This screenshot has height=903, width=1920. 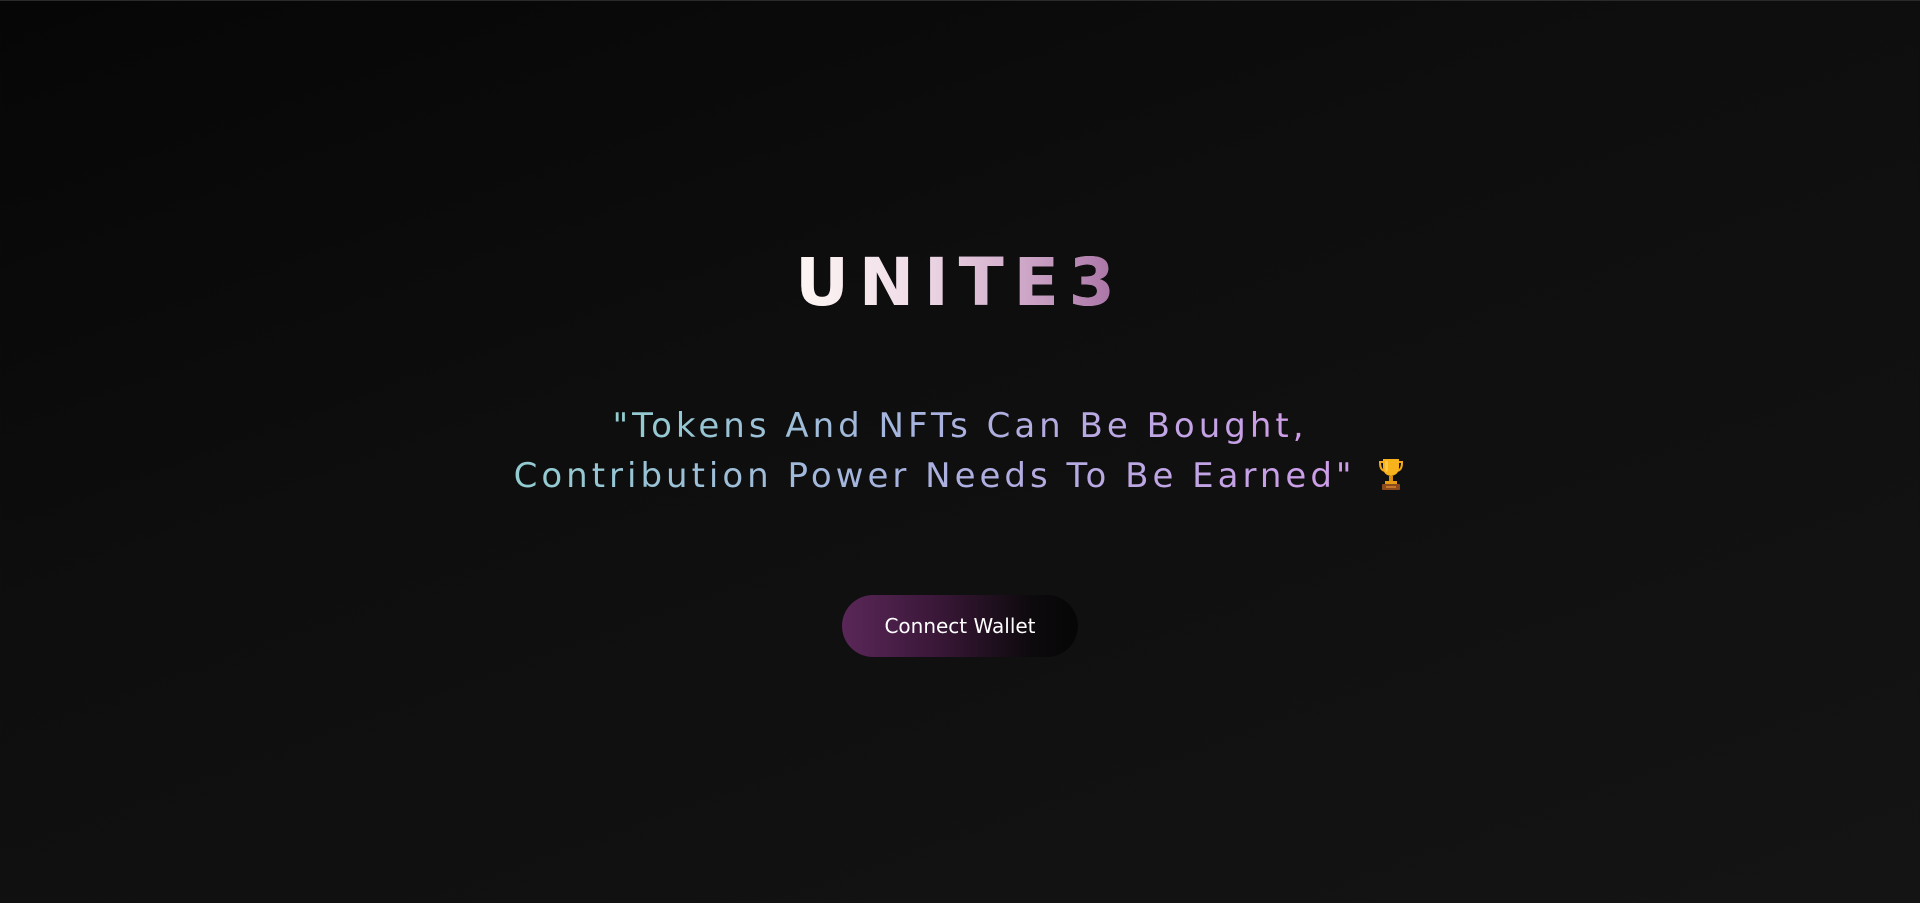 I want to click on tagline-line-1-text: "Tokens And NFTs Can Be Bought,, so click(x=960, y=426).